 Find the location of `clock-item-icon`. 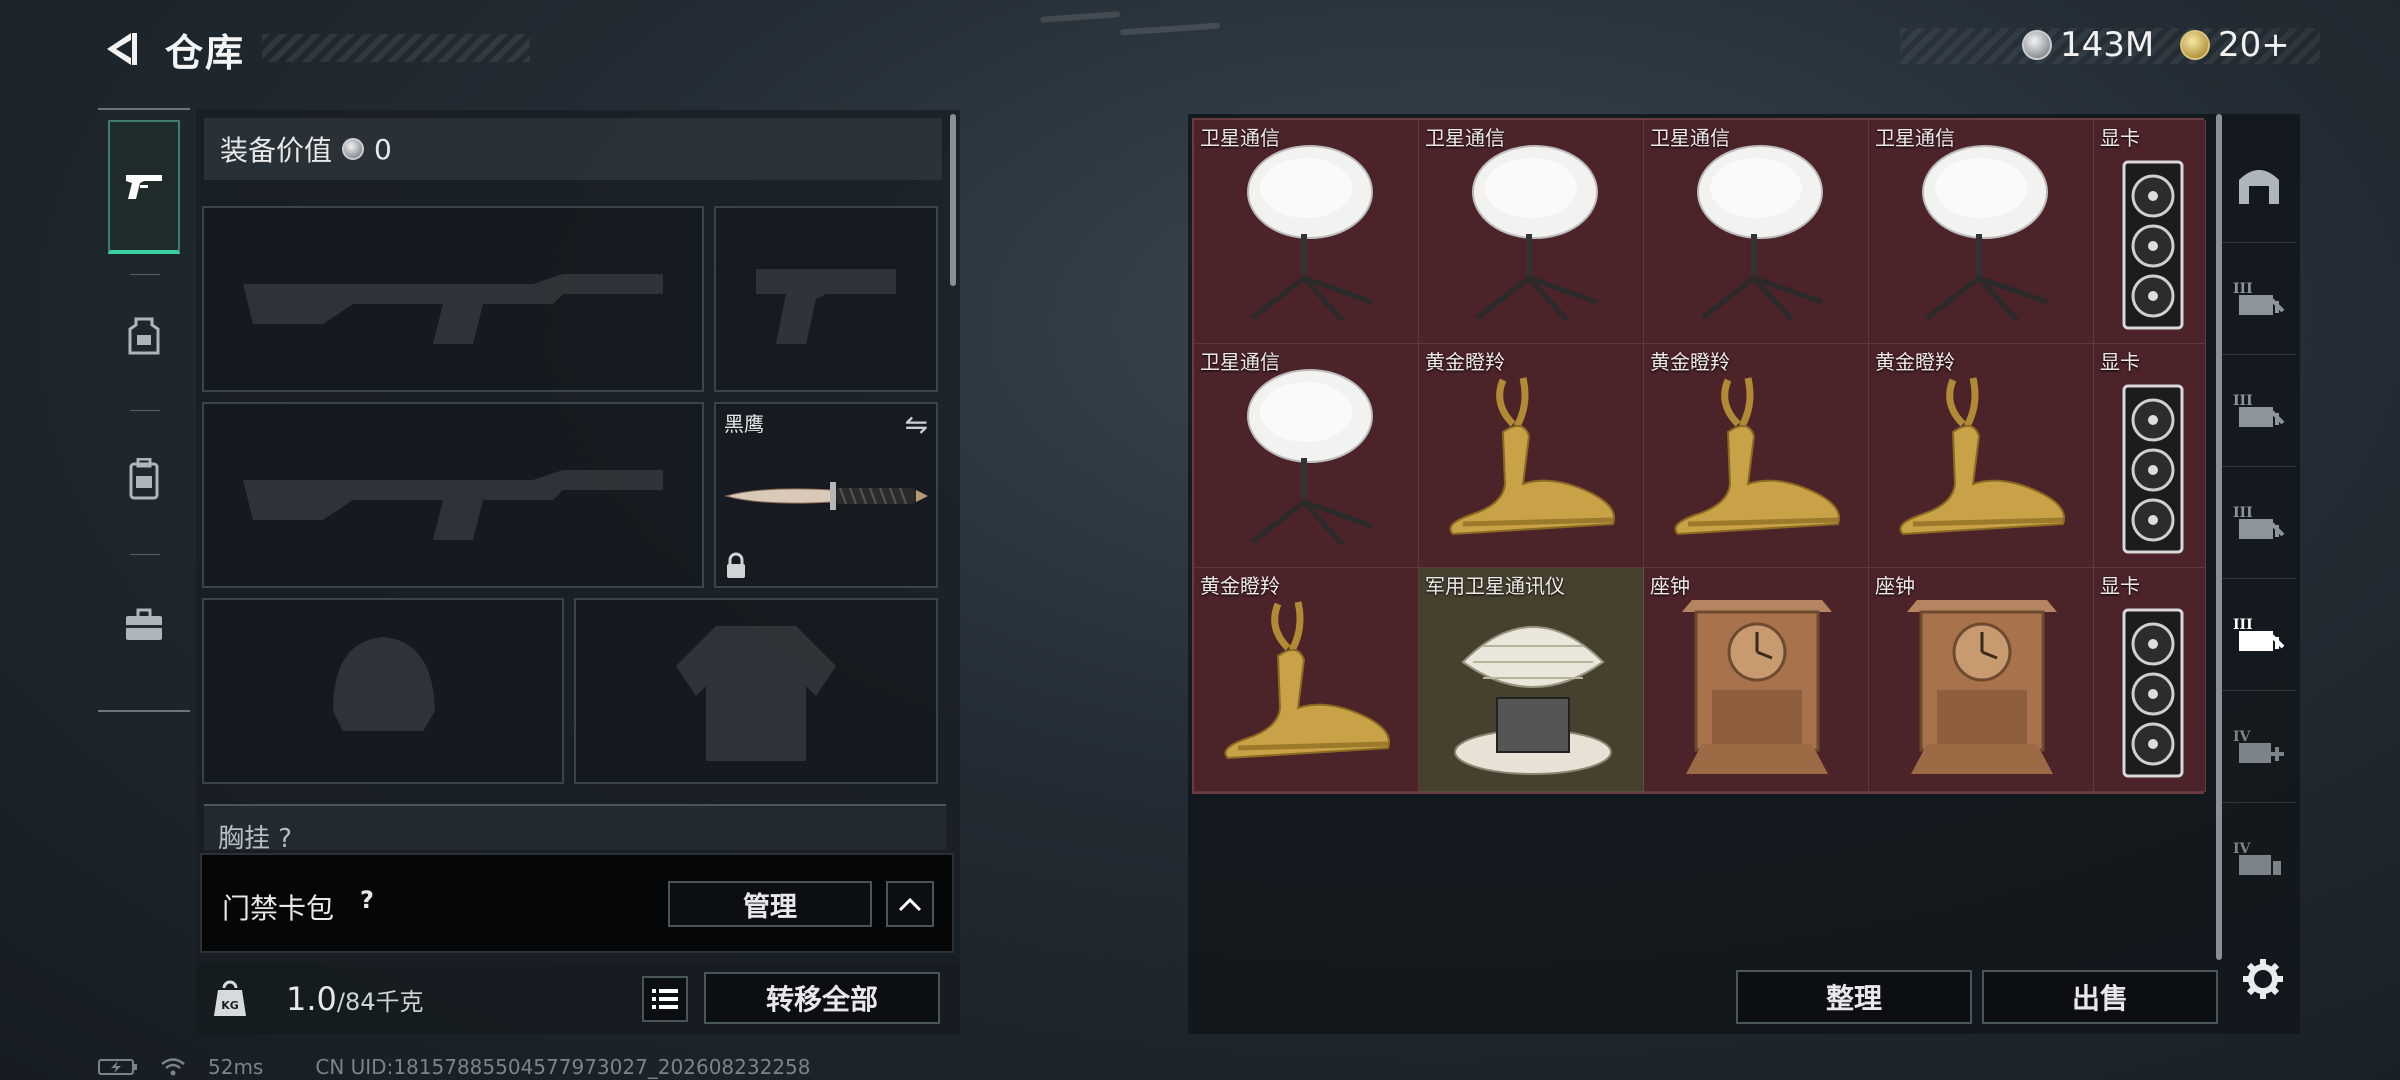

clock-item-icon is located at coordinates (1982, 687).